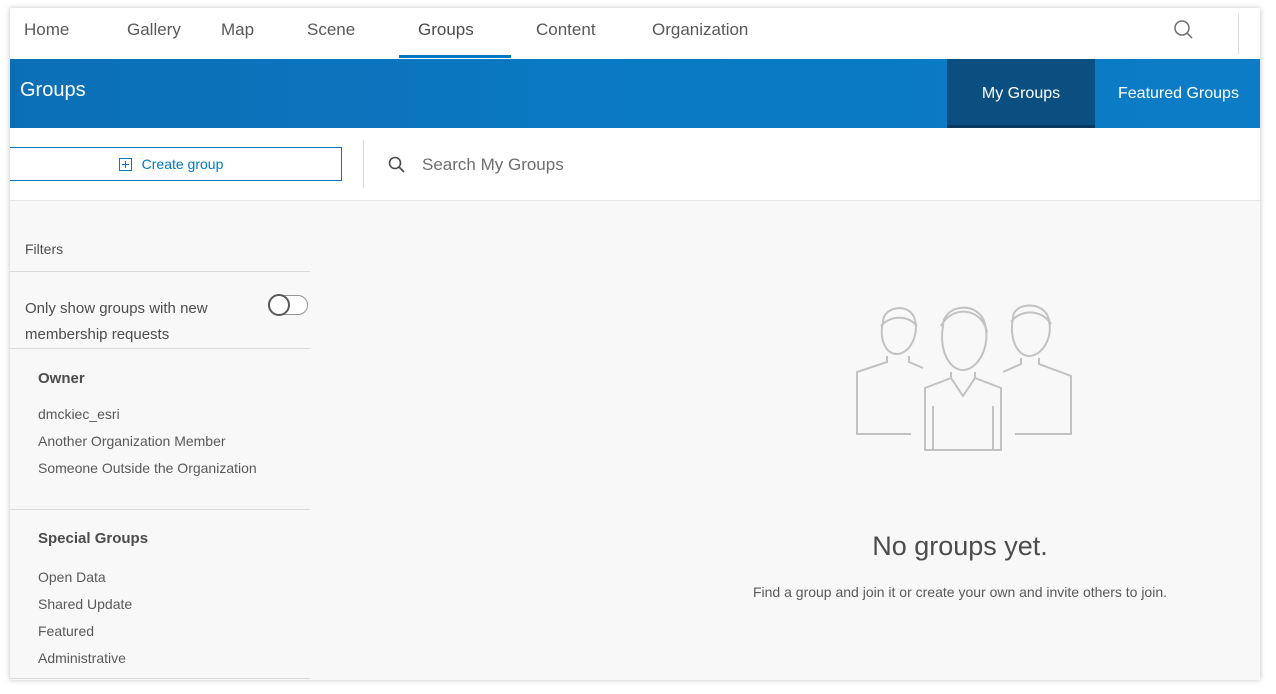 The width and height of the screenshot is (1276, 694). I want to click on special-filter-open-data: Open Data, so click(85, 577).